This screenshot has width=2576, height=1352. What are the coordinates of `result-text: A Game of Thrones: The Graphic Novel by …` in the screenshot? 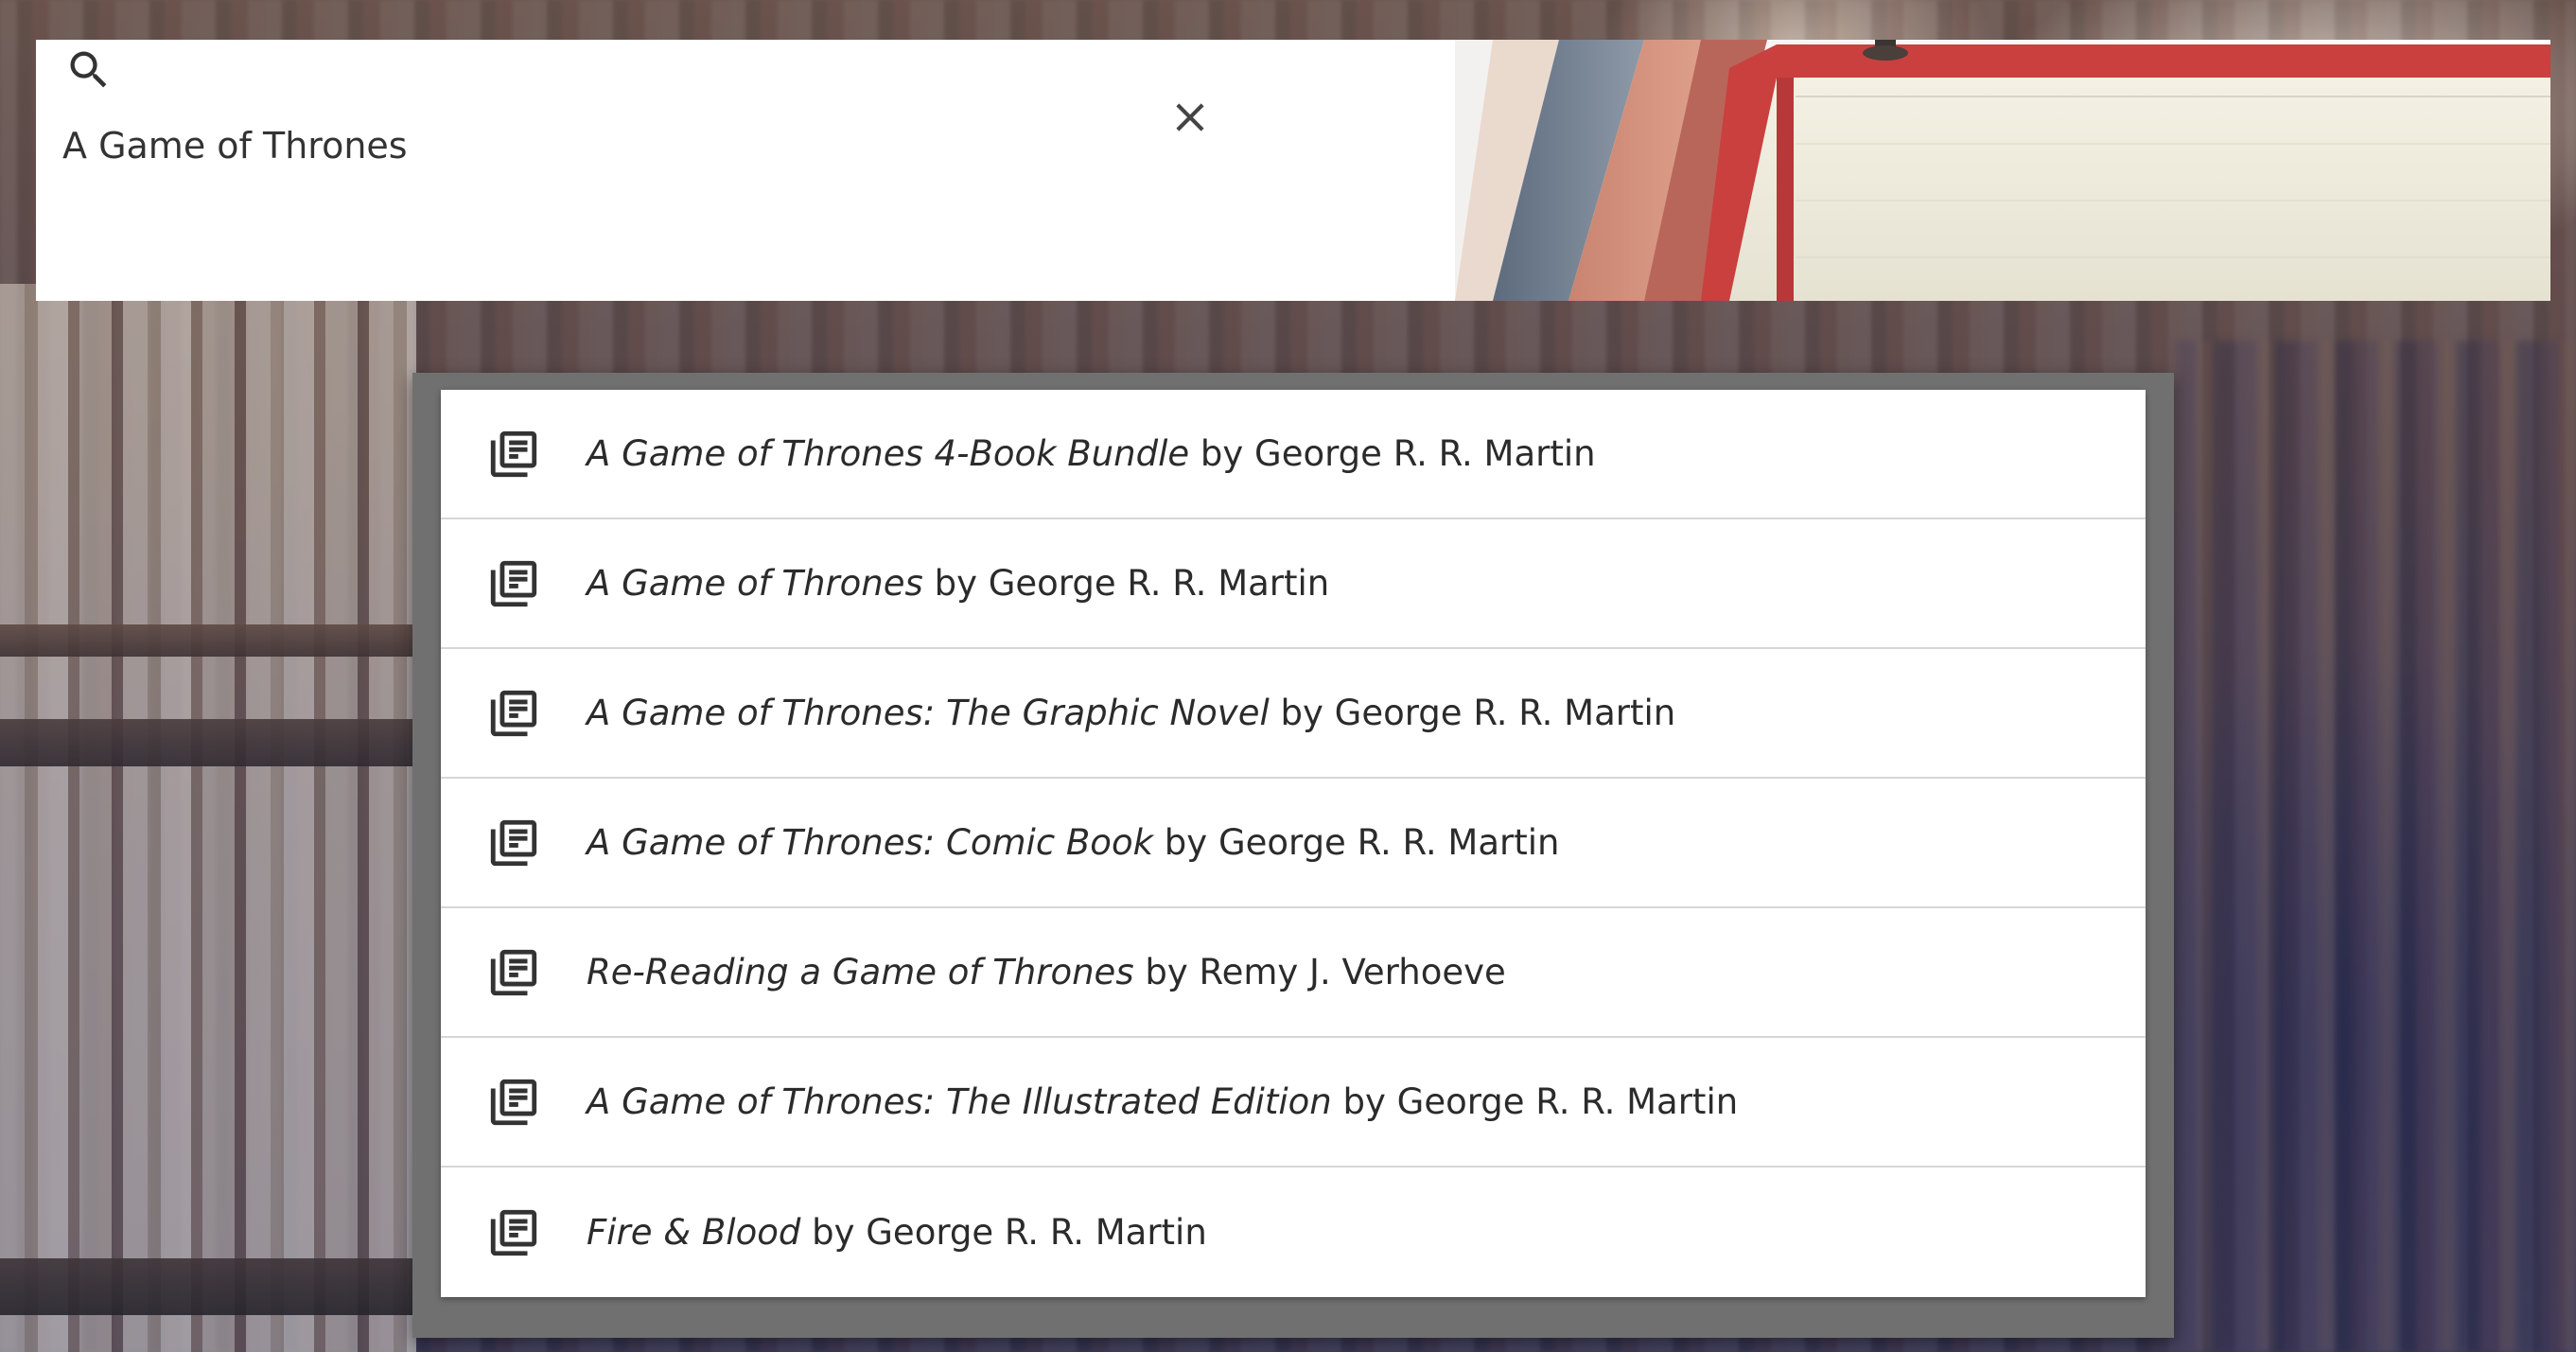 It's located at (1131, 713).